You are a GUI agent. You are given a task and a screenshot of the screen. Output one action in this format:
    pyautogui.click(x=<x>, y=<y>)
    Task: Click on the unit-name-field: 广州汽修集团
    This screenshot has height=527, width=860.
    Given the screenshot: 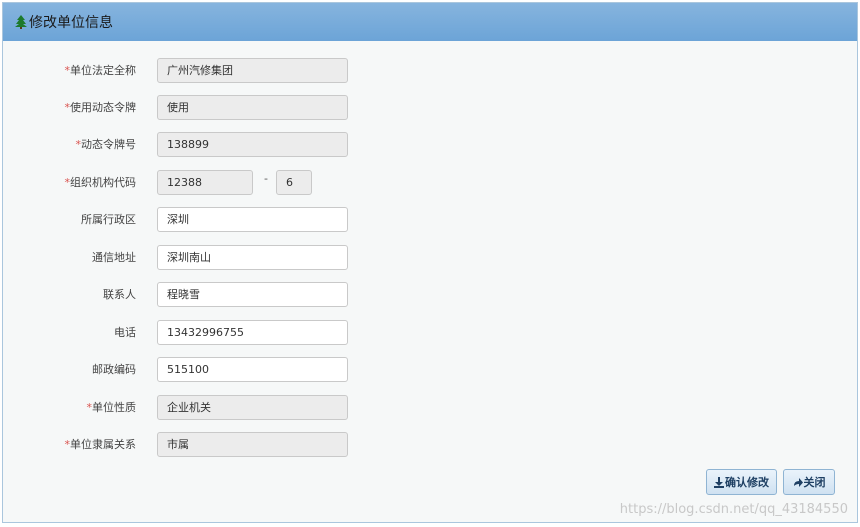 What is the action you would take?
    pyautogui.click(x=252, y=70)
    